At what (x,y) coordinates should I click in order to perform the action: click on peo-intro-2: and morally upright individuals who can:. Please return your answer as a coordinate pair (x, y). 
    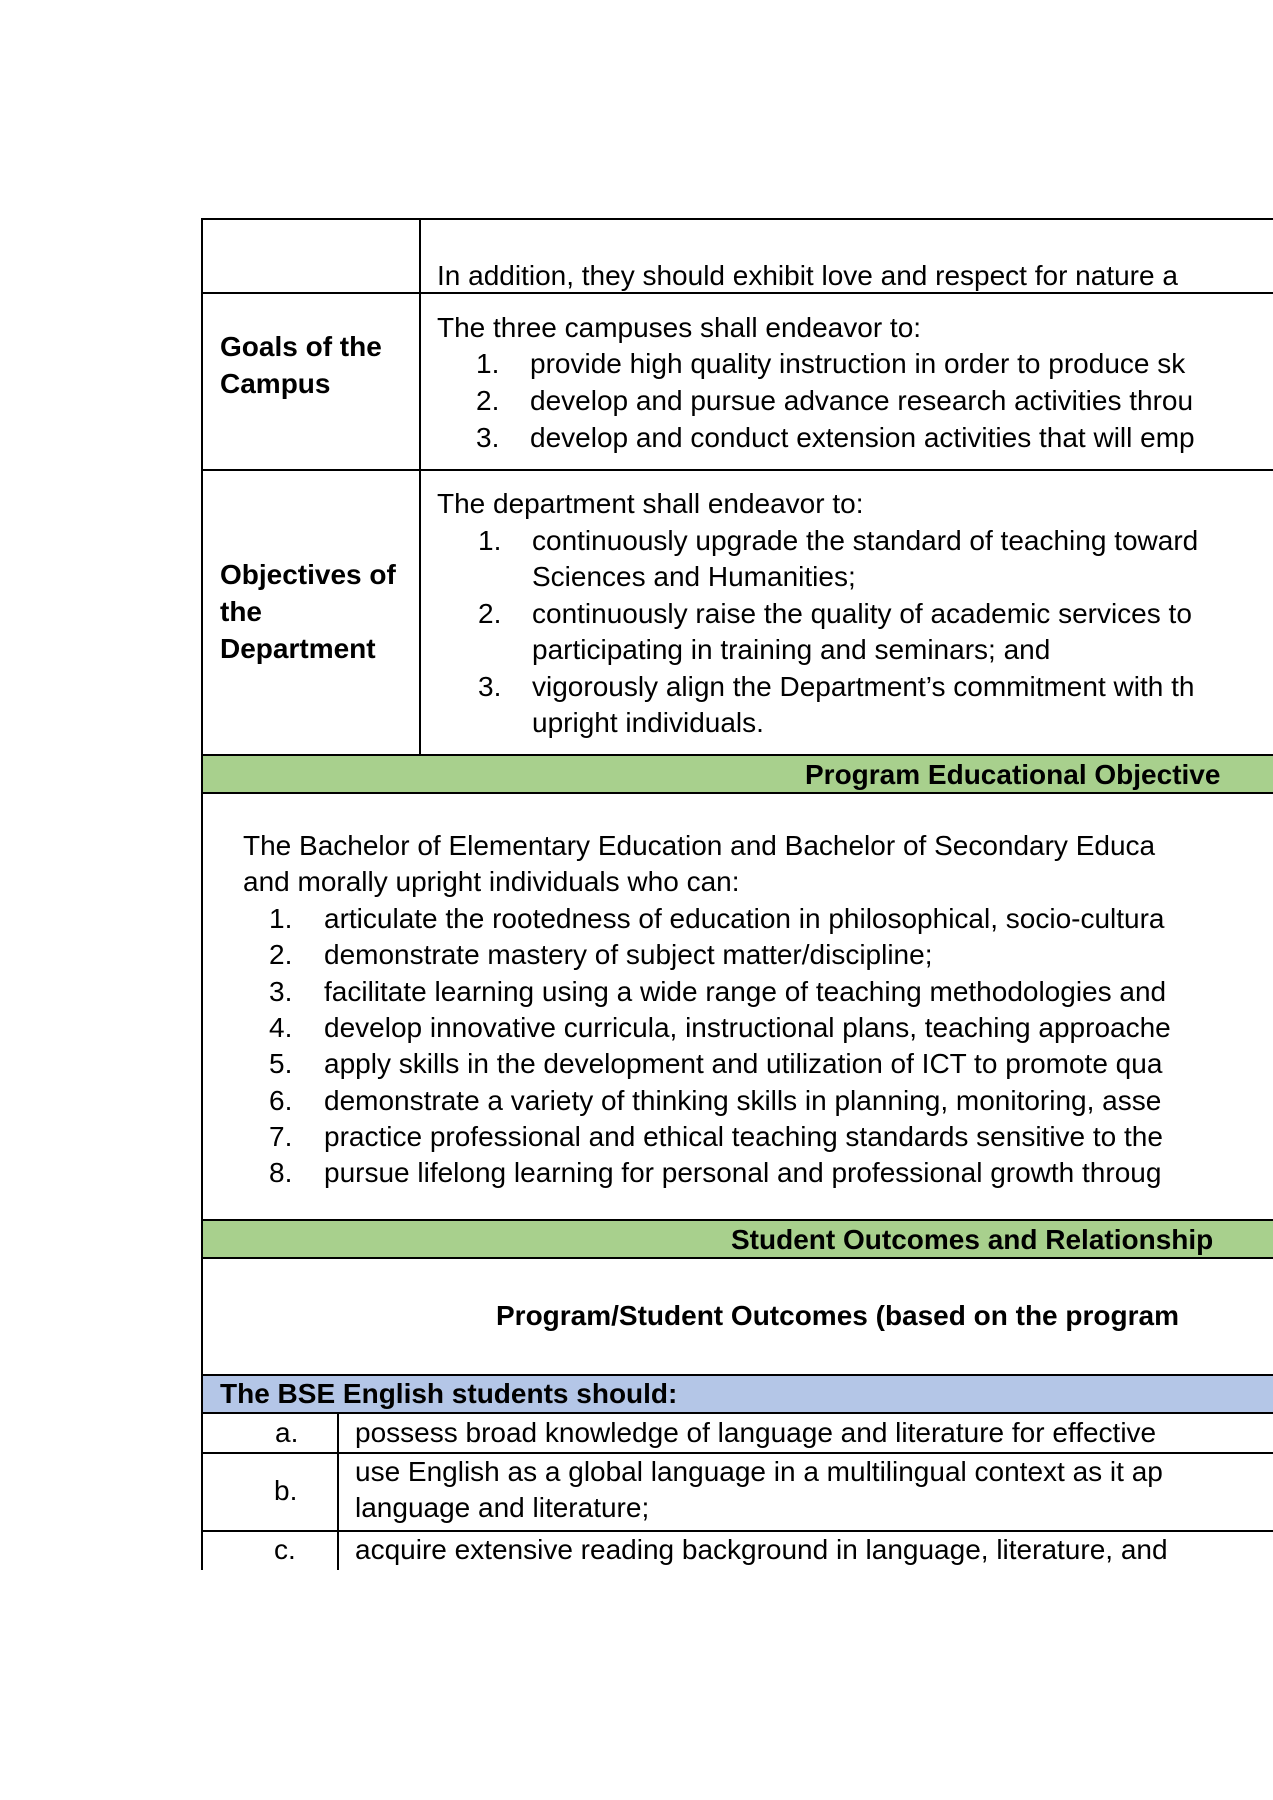
    Looking at the image, I should click on (491, 881).